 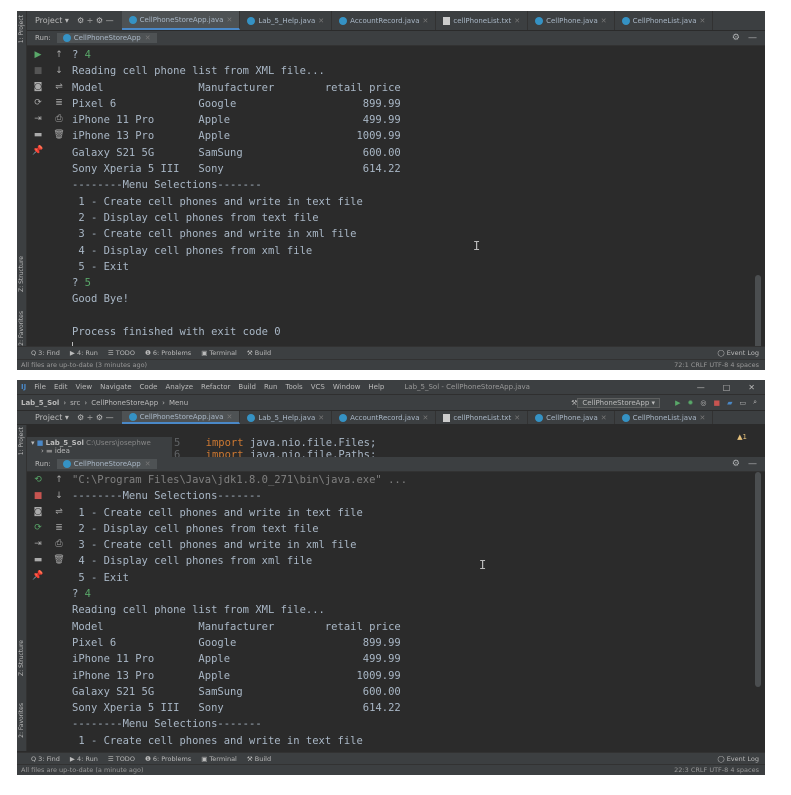 What do you see at coordinates (75, 403) in the screenshot?
I see `breadcrumb-item: src` at bounding box center [75, 403].